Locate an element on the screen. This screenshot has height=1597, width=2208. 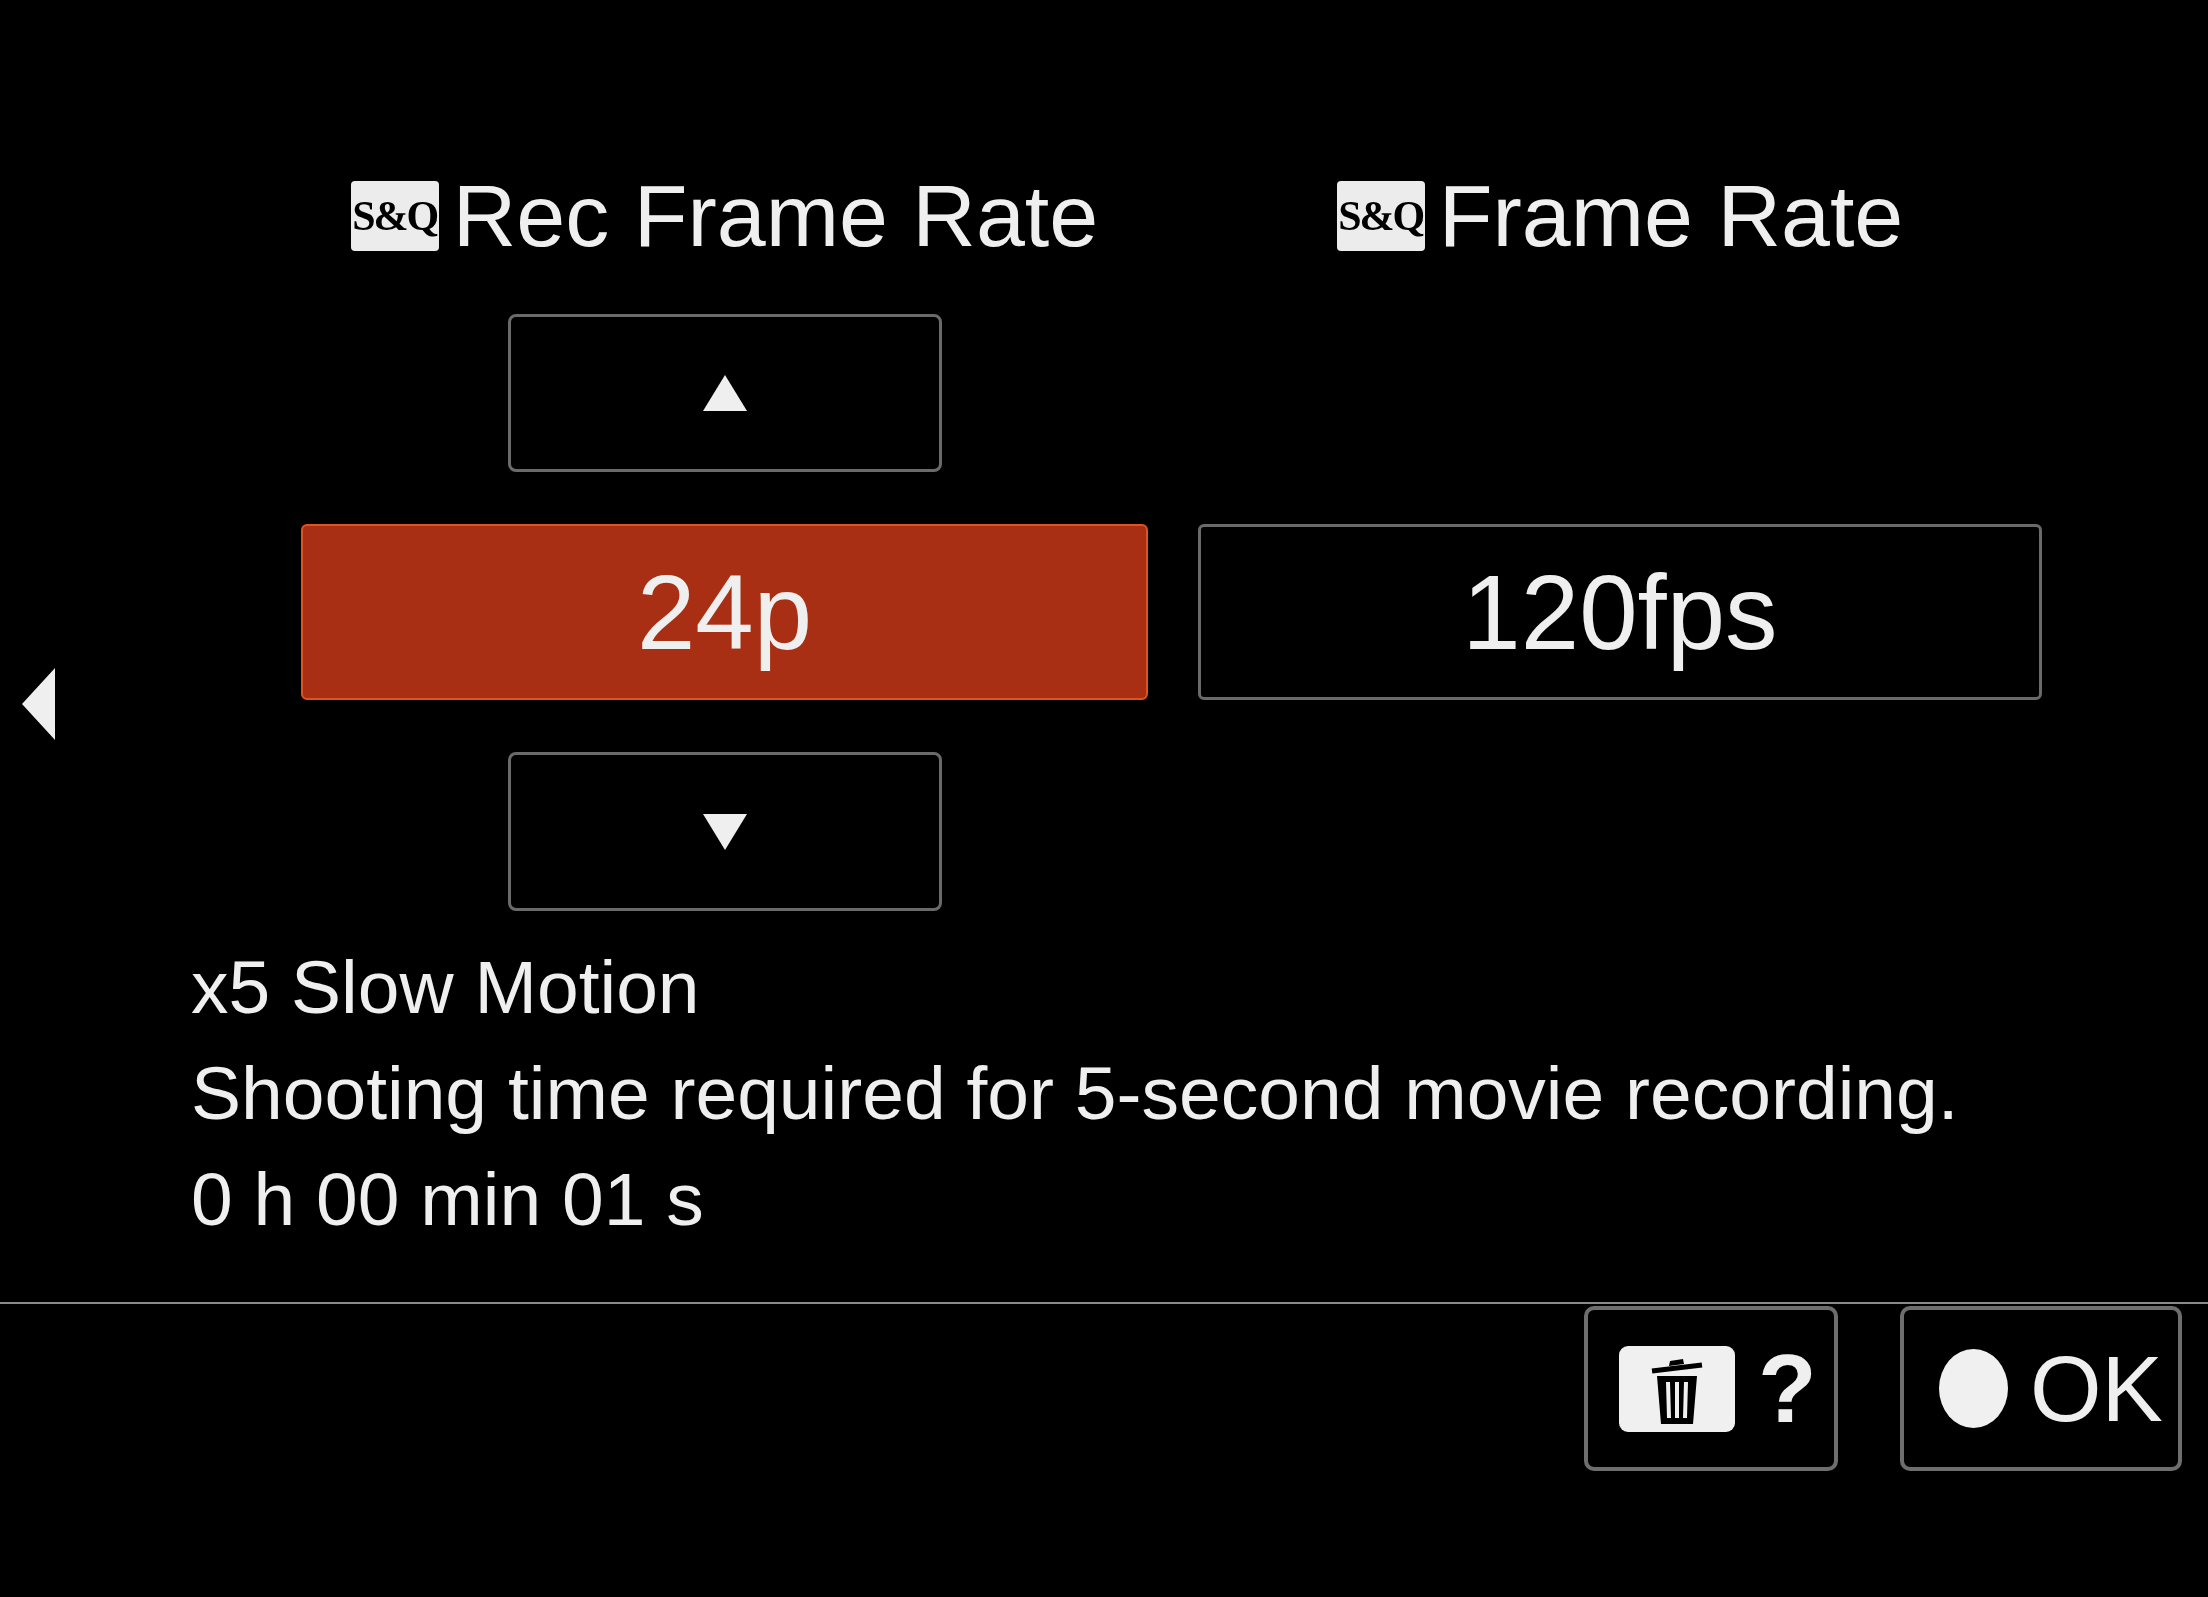
dot-icon is located at coordinates (1973, 1388).